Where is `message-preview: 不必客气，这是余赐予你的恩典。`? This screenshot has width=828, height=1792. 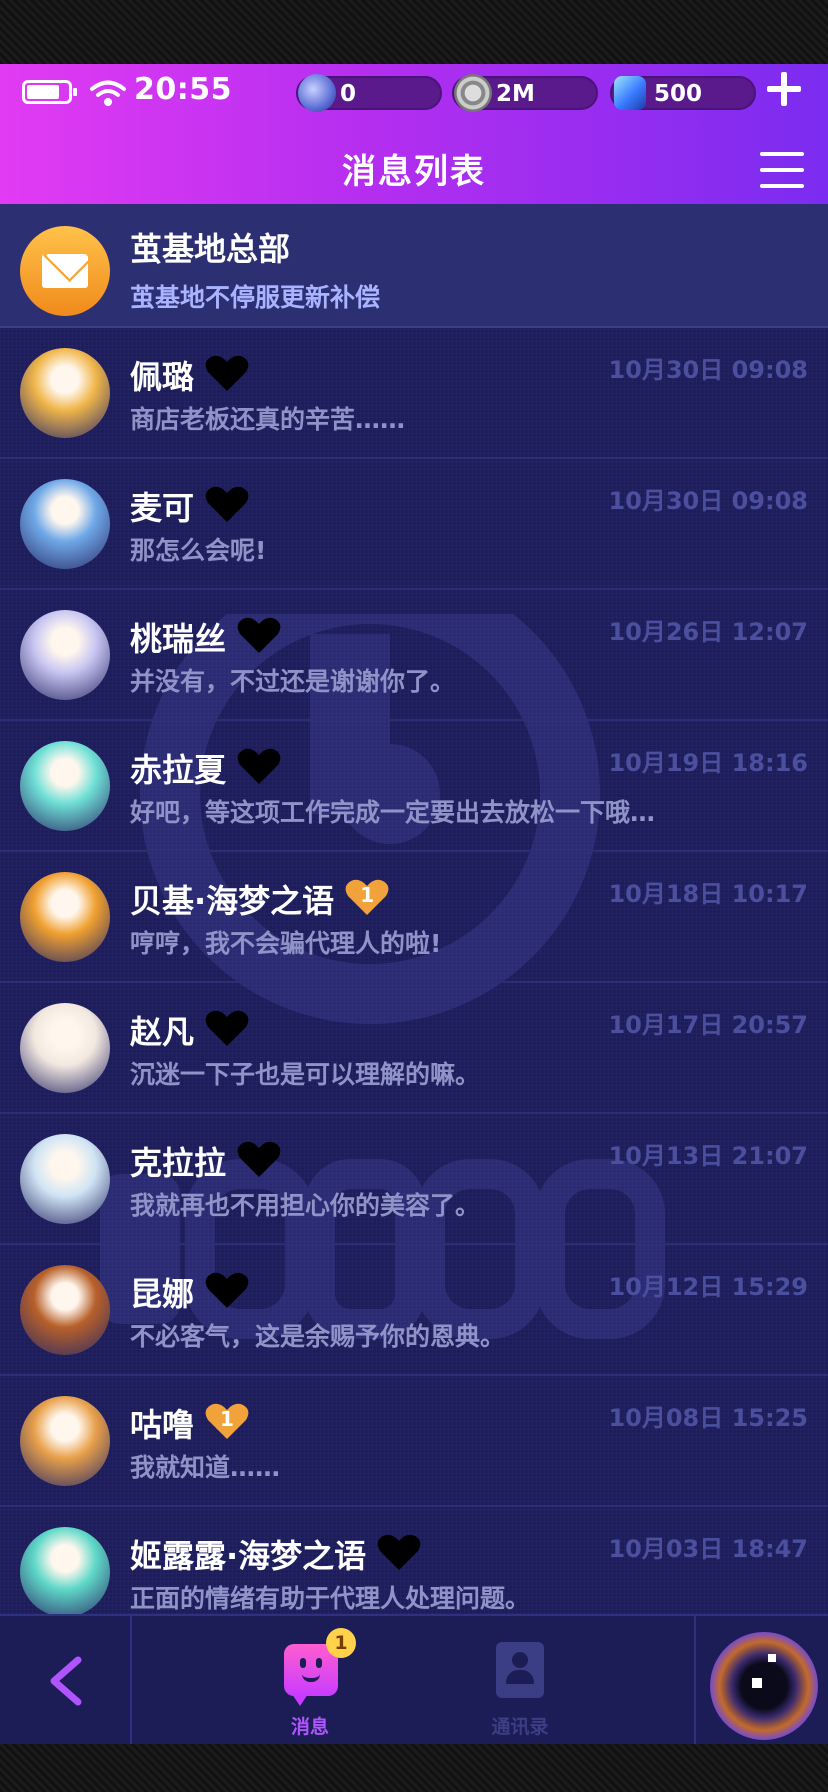
message-preview: 不必客气，这是余赐予你的恩典。 is located at coordinates (318, 1336).